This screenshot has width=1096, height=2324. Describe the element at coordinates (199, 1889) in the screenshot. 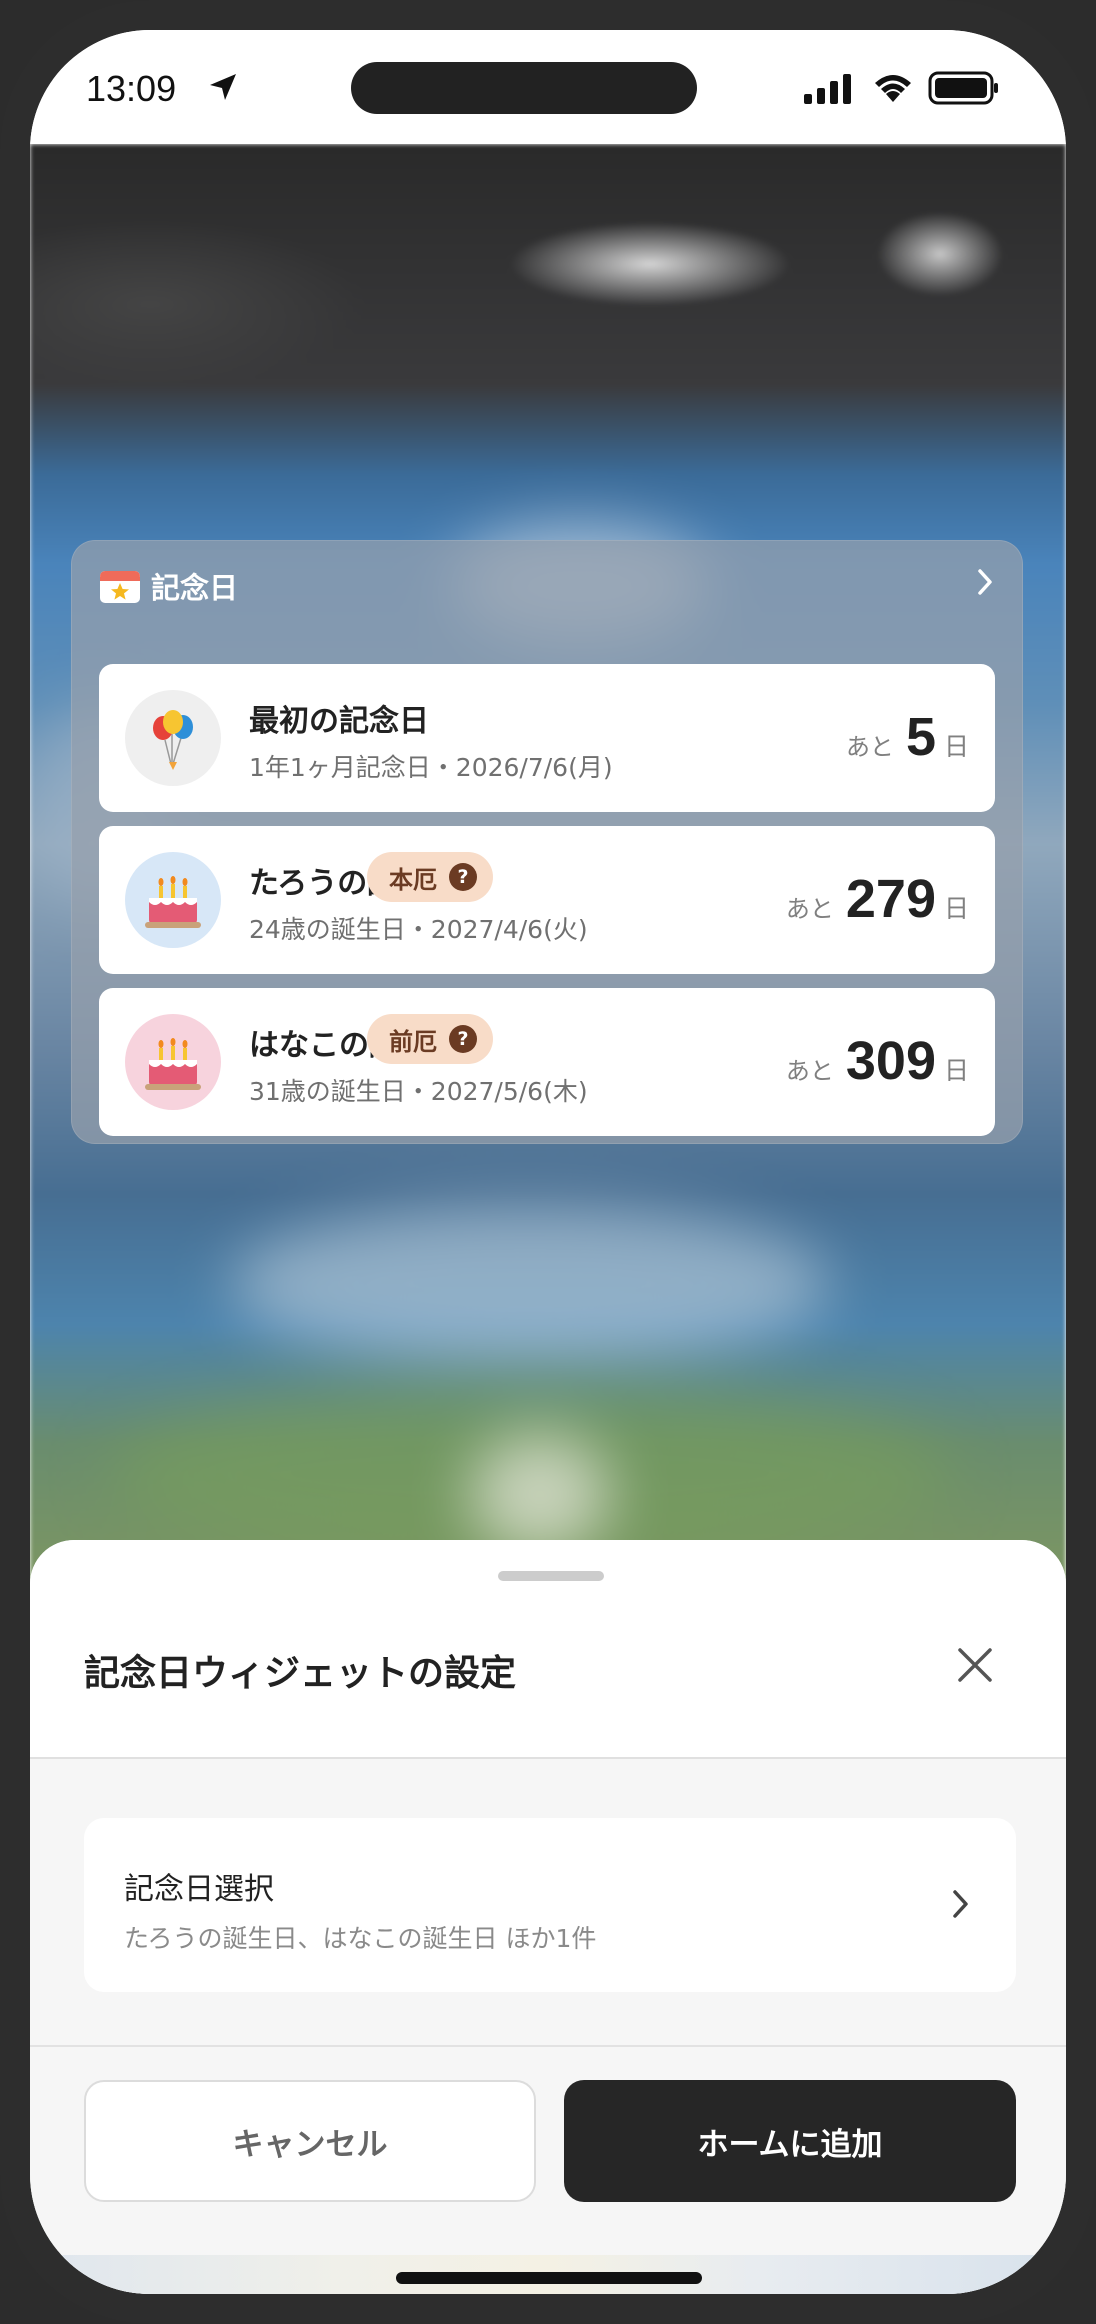

I see `setting-title: 記念日選択` at that location.